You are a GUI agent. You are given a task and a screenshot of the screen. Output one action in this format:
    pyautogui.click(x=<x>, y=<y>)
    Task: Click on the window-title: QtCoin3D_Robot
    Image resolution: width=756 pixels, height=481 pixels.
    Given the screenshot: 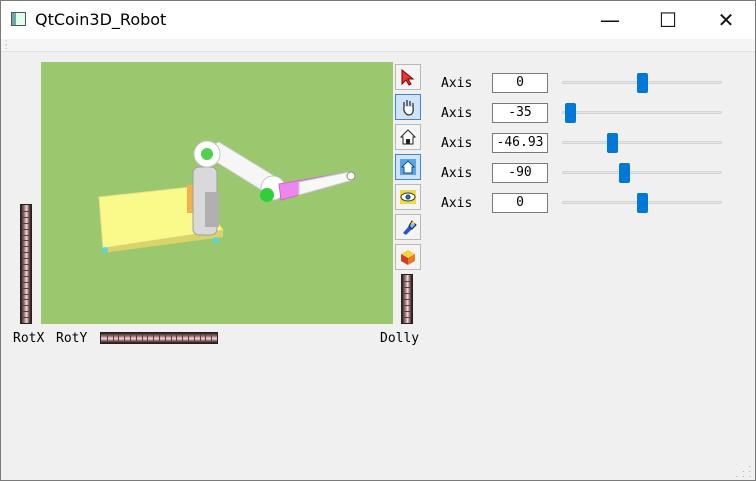 What is the action you would take?
    pyautogui.click(x=101, y=19)
    